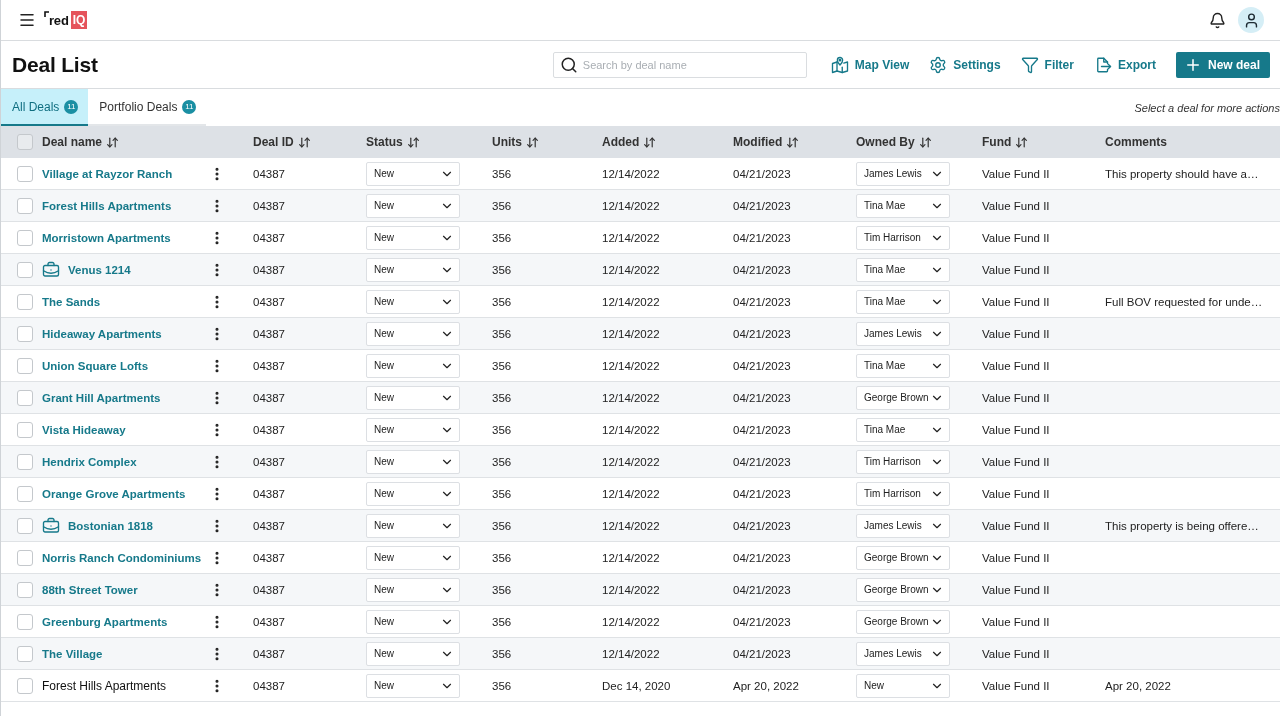 The width and height of the screenshot is (1280, 716). I want to click on toolbar-button: Map View, so click(870, 64).